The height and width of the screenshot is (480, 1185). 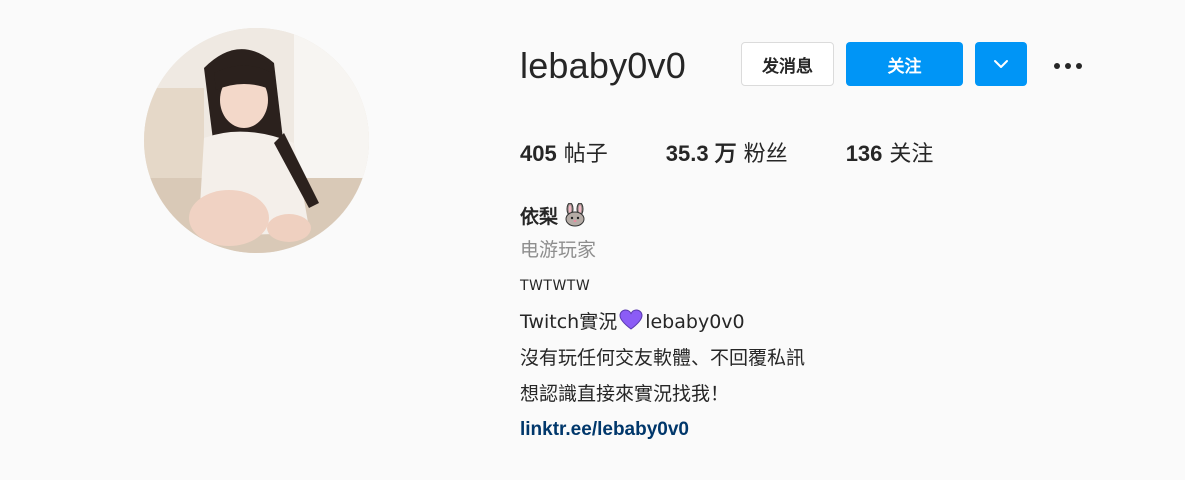 I want to click on suggested-accounts-button, so click(x=1001, y=64).